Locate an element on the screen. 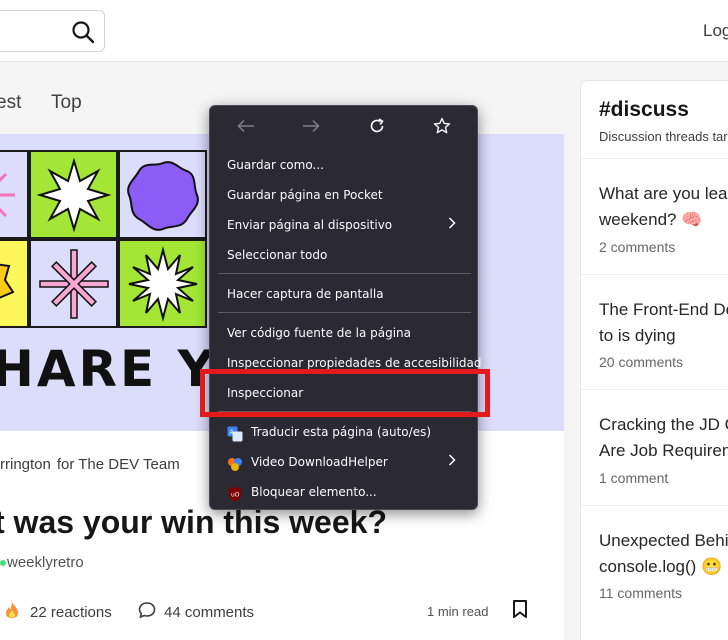 This screenshot has width=728, height=640. login-link: Log is located at coordinates (715, 31).